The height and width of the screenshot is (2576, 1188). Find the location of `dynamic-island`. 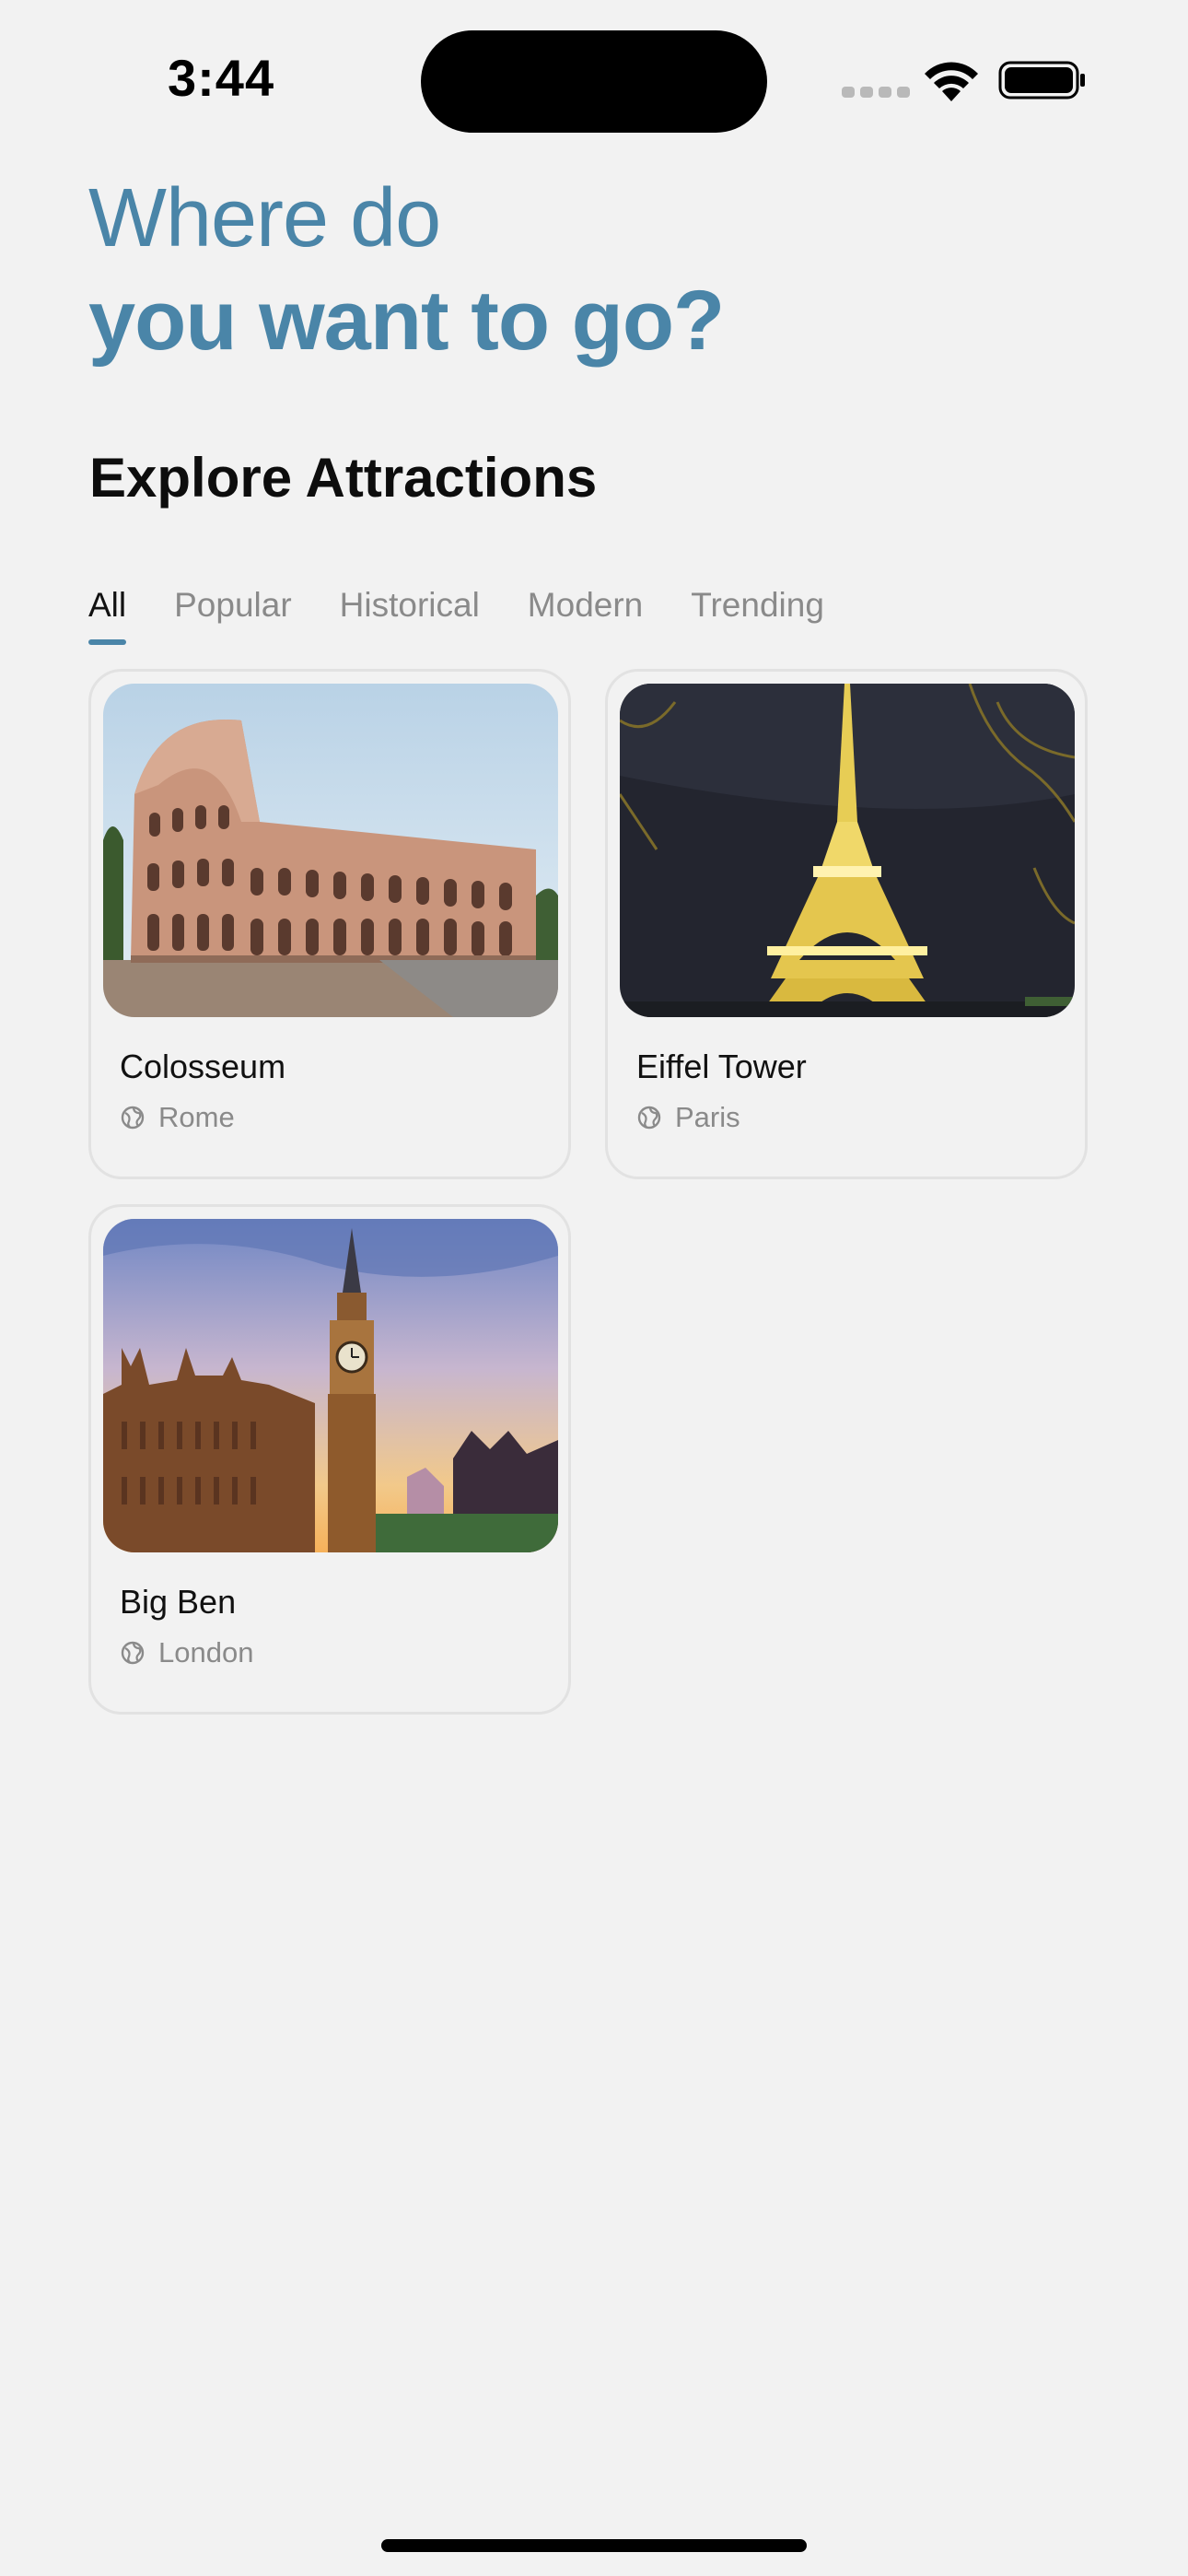

dynamic-island is located at coordinates (594, 81).